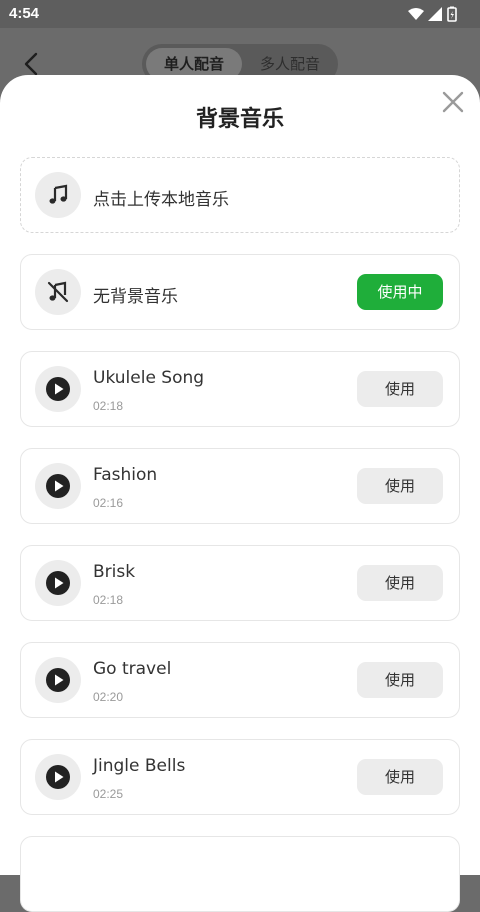 The height and width of the screenshot is (912, 480). What do you see at coordinates (125, 475) in the screenshot?
I see `track-name: Fashion` at bounding box center [125, 475].